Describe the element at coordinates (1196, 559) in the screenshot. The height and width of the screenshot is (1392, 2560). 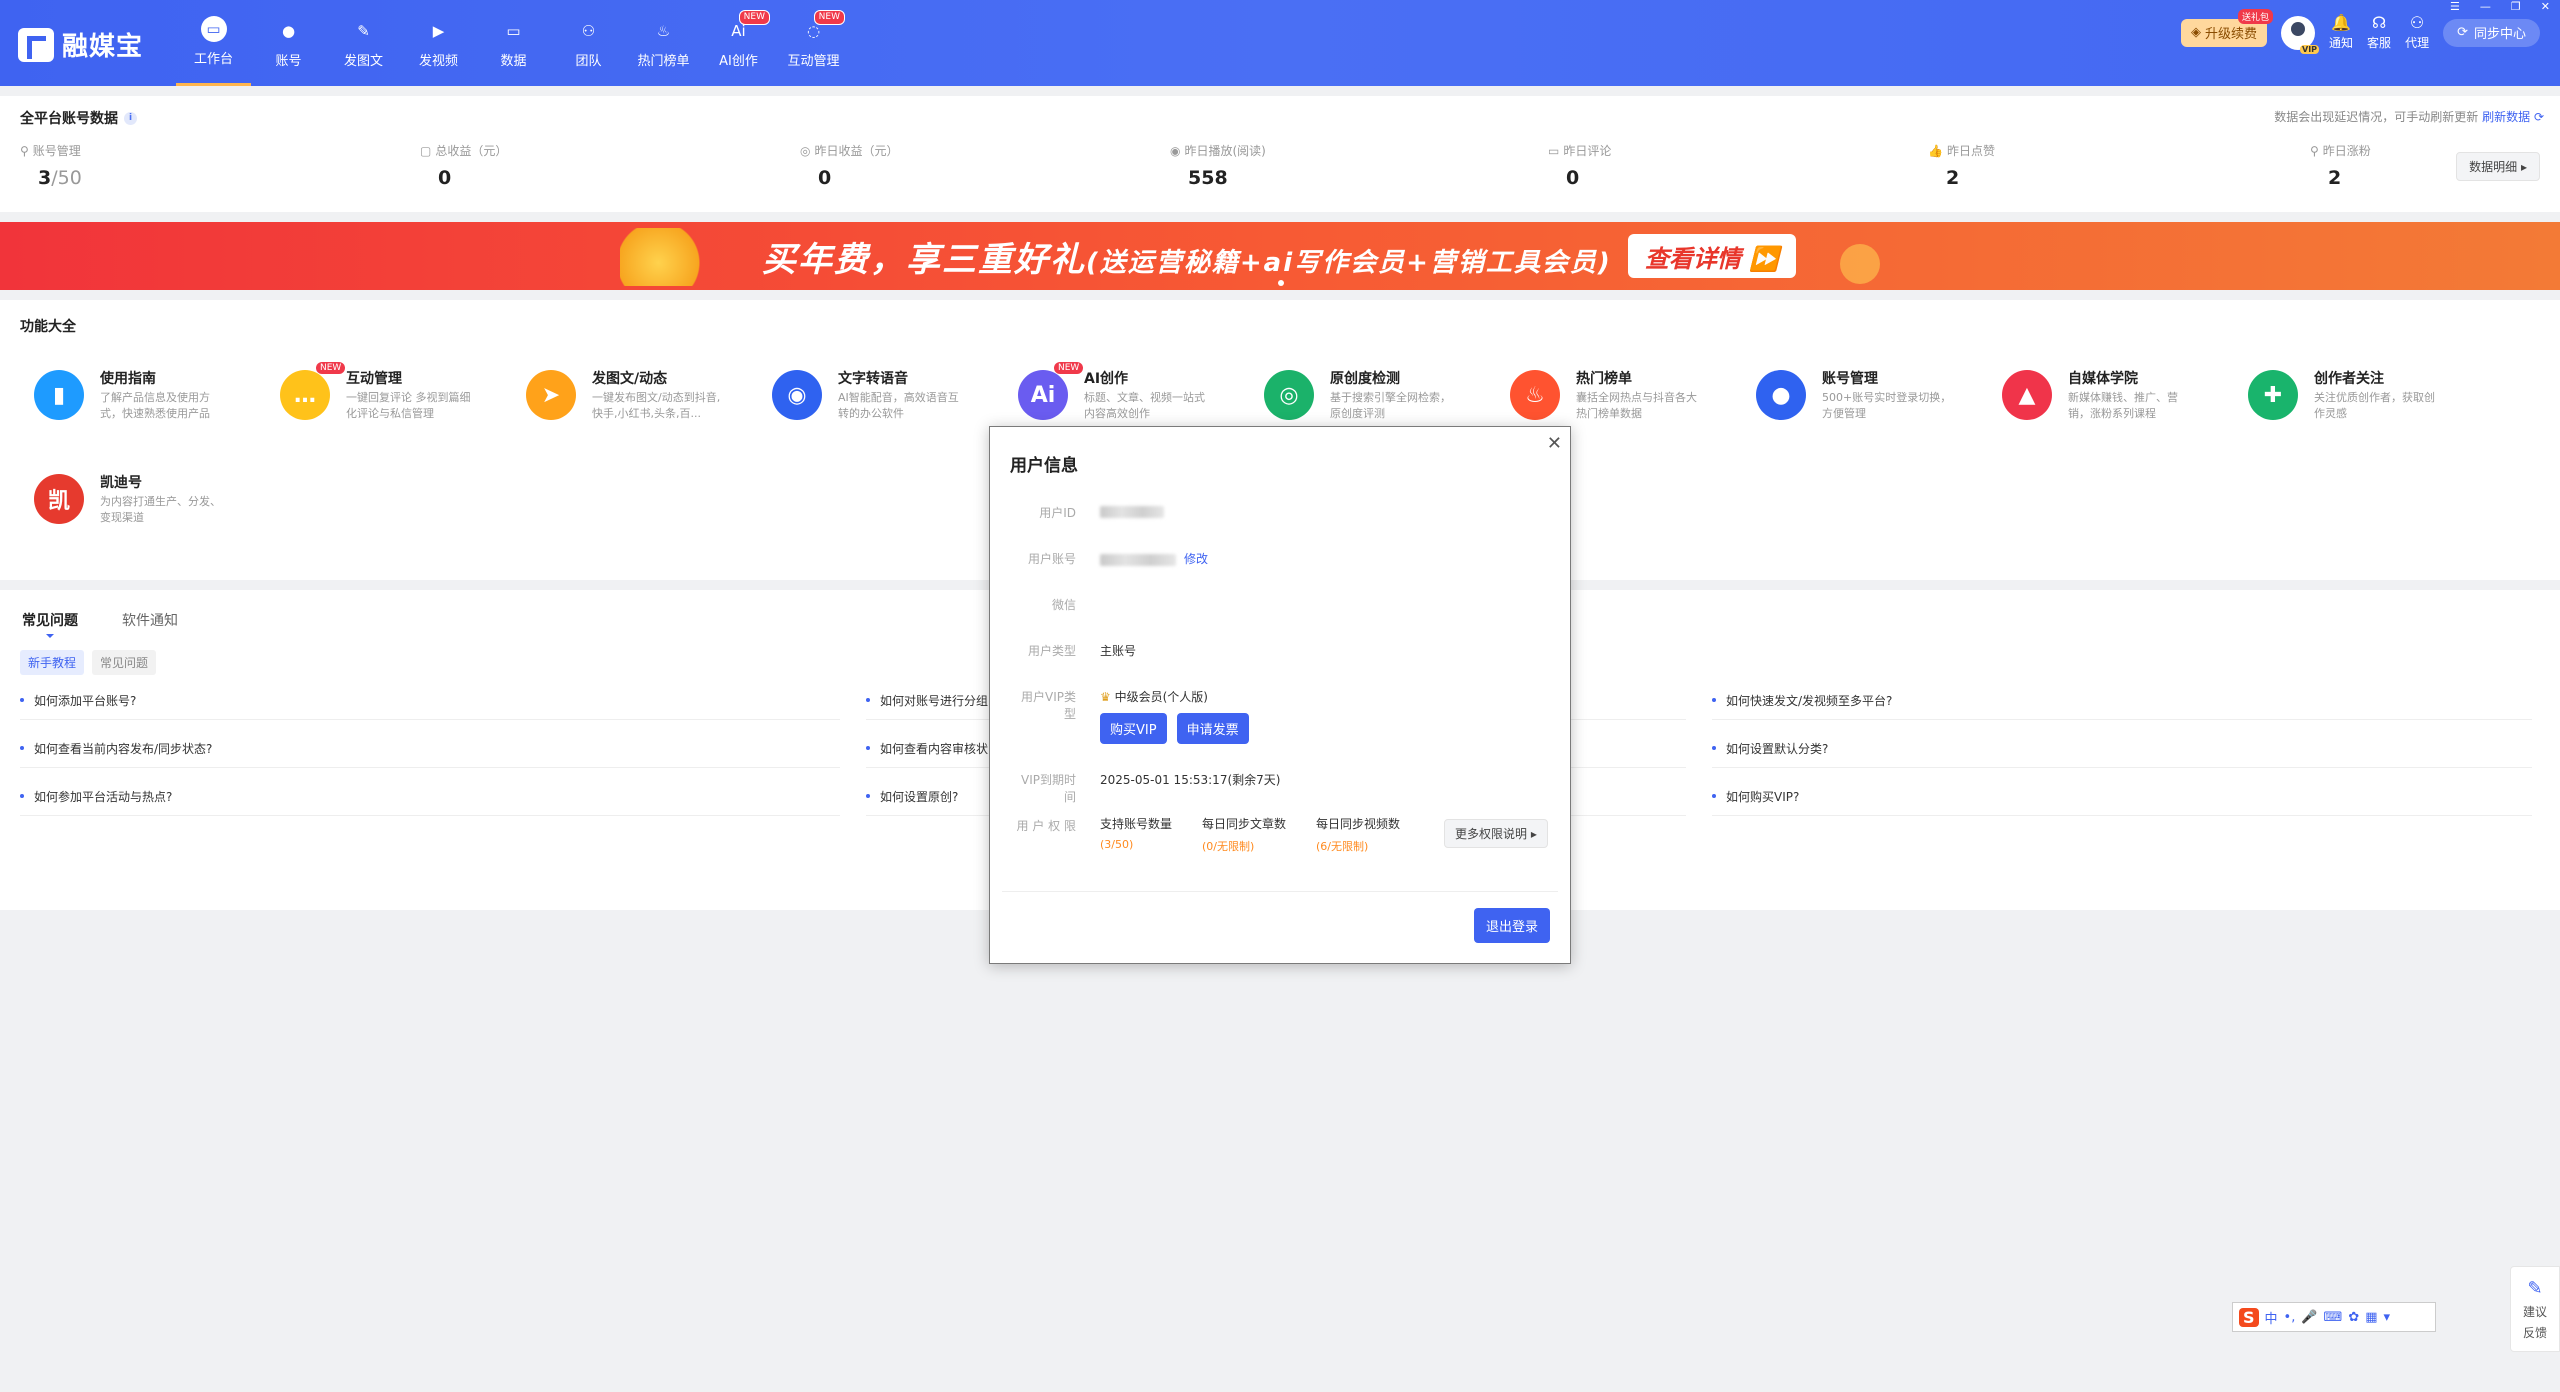
I see `edit-link: 修改` at that location.